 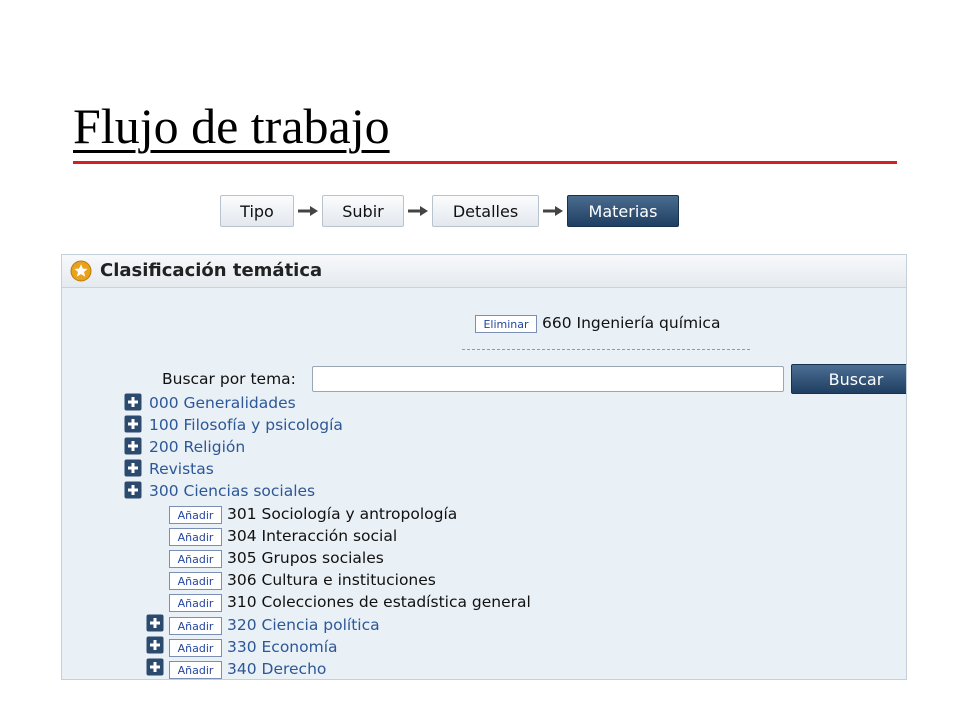 I want to click on subject-310: 310 Colecciones de estadística general, so click(x=379, y=602).